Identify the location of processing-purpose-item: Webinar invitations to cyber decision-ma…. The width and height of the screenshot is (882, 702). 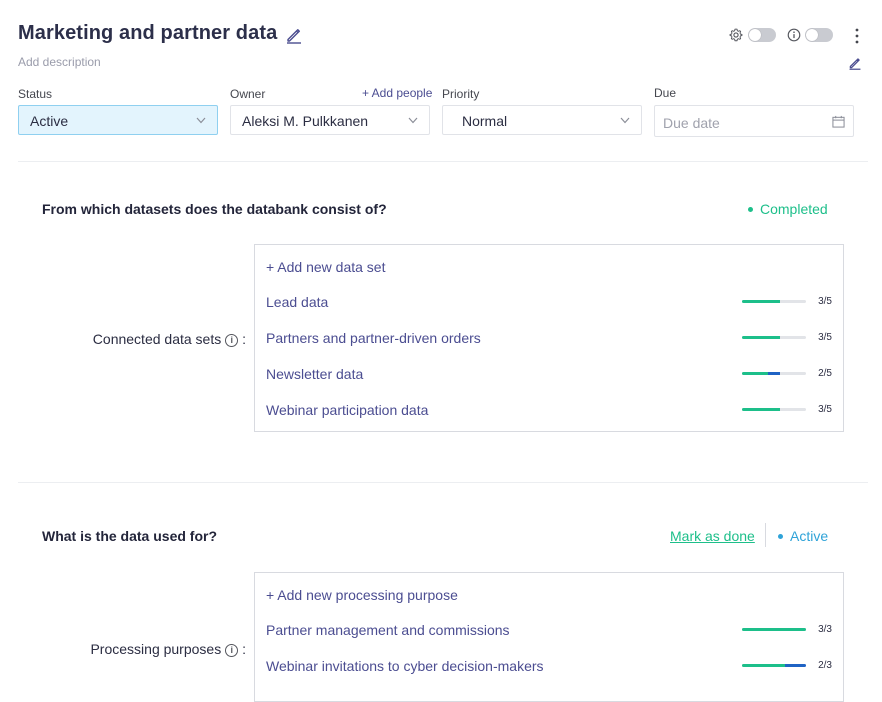
(405, 666).